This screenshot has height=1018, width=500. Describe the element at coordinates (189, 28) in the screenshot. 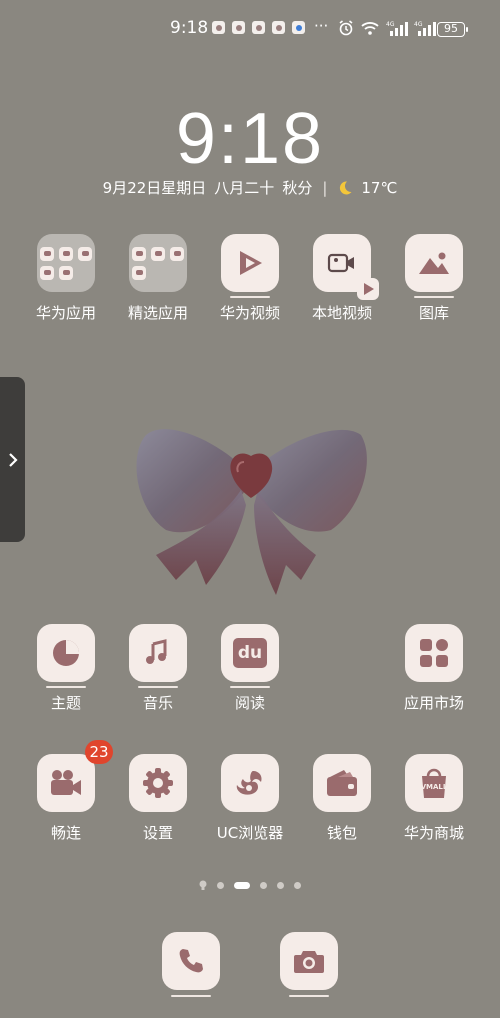

I see `status-time: 9:18` at that location.